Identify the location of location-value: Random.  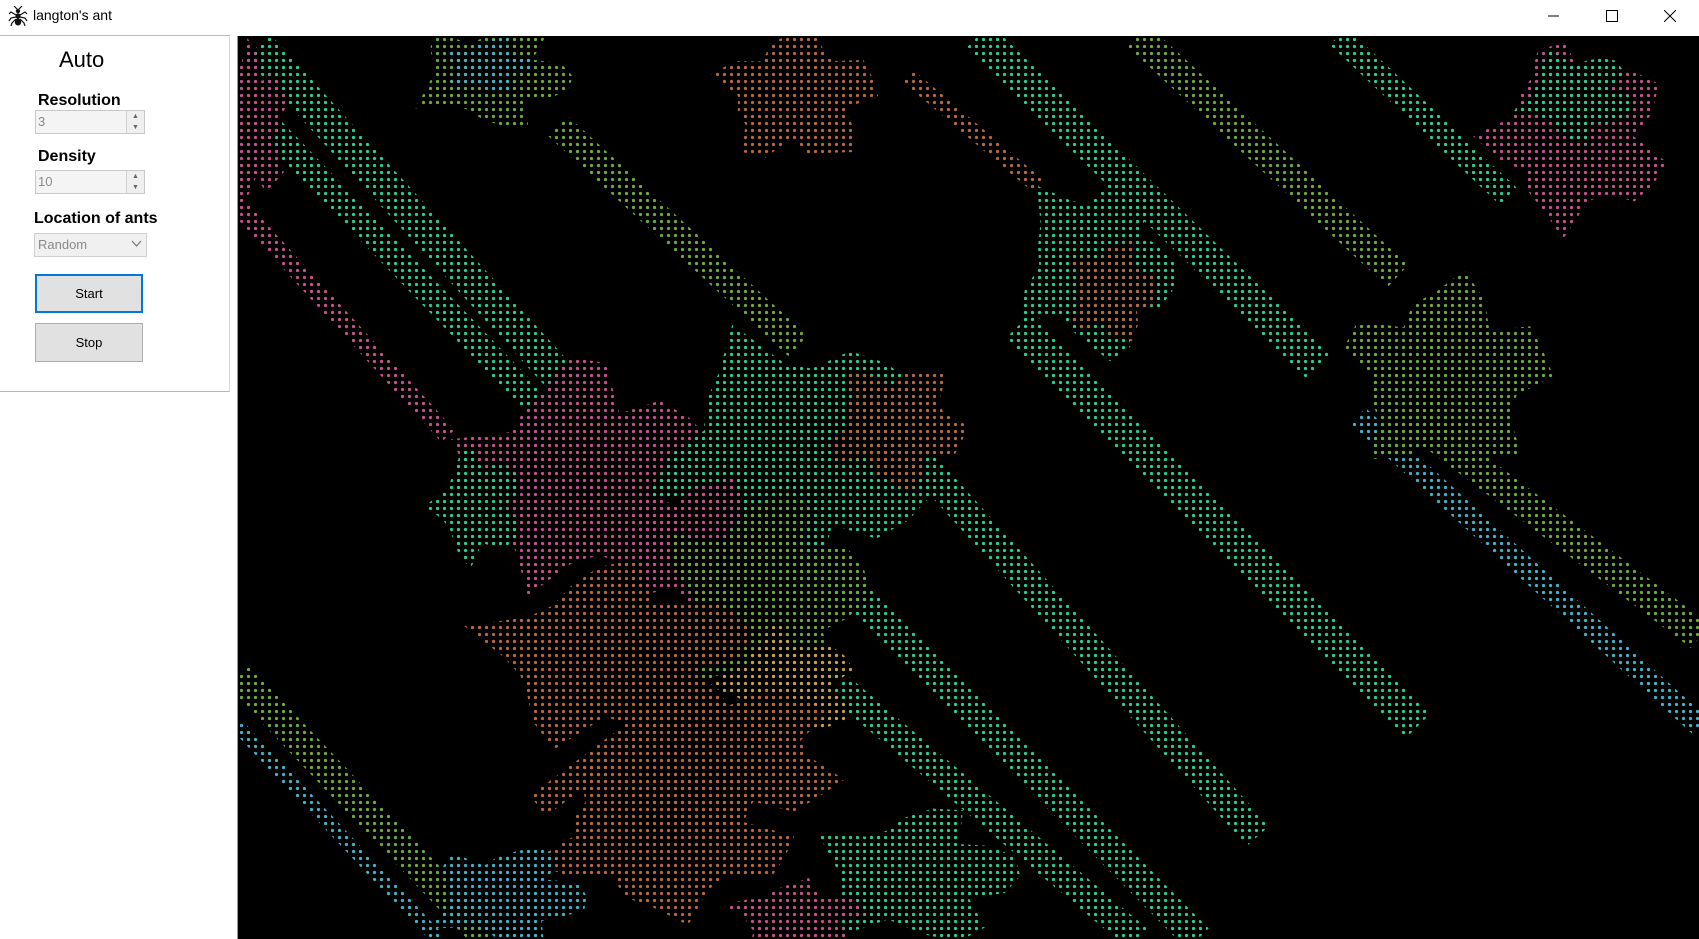
(63, 244).